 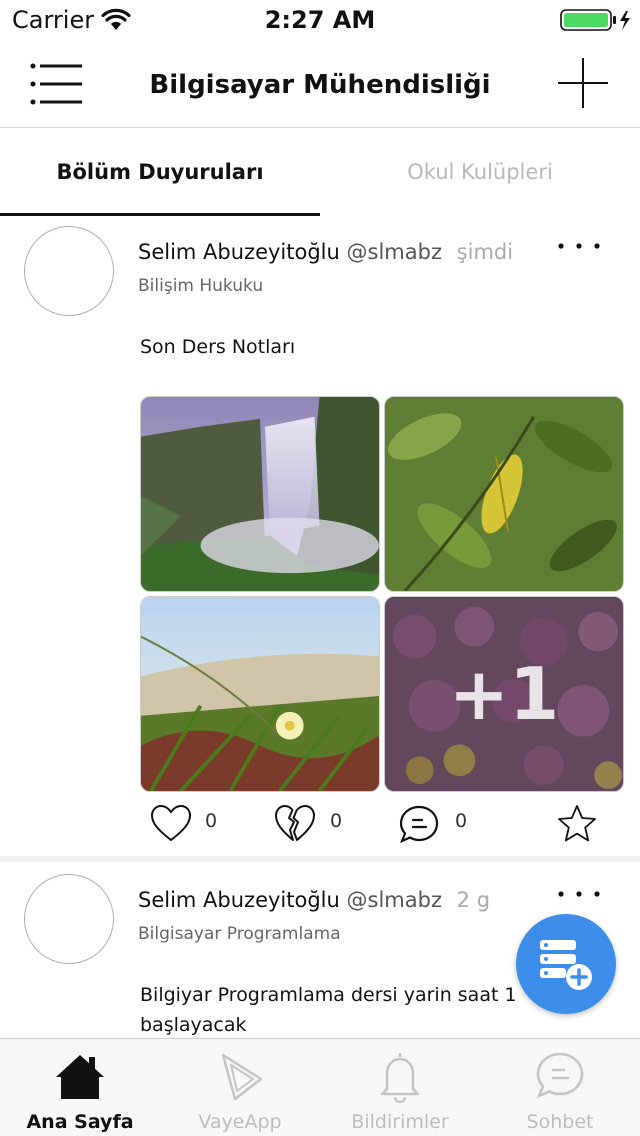 I want to click on post-actions: 0 0 0, so click(x=320, y=824).